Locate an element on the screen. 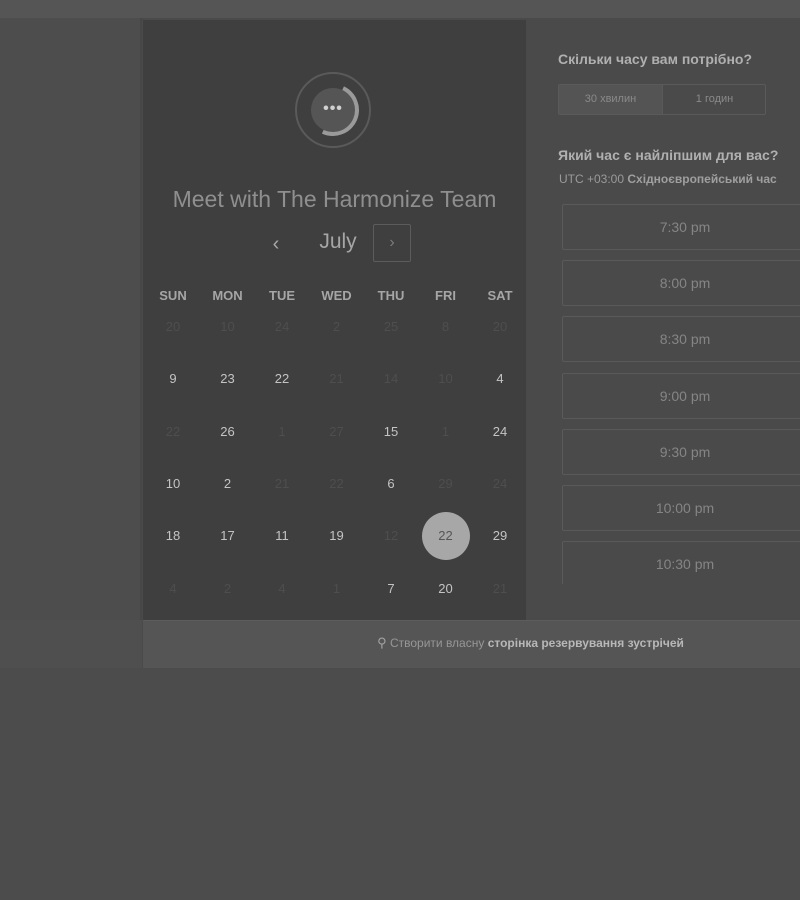 This screenshot has width=800, height=900. weekday-tue: TUE is located at coordinates (282, 295).